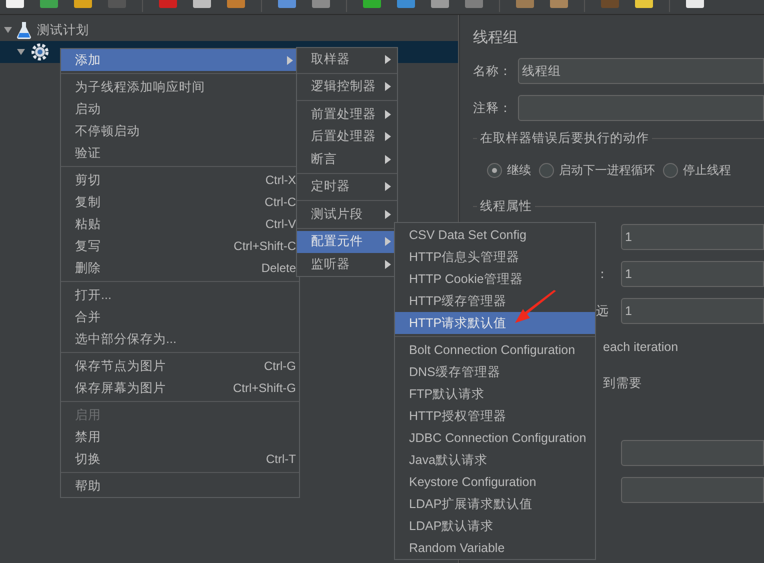 The width and height of the screenshot is (764, 563). What do you see at coordinates (495, 526) in the screenshot?
I see `menu-item: LDAP默认请求` at bounding box center [495, 526].